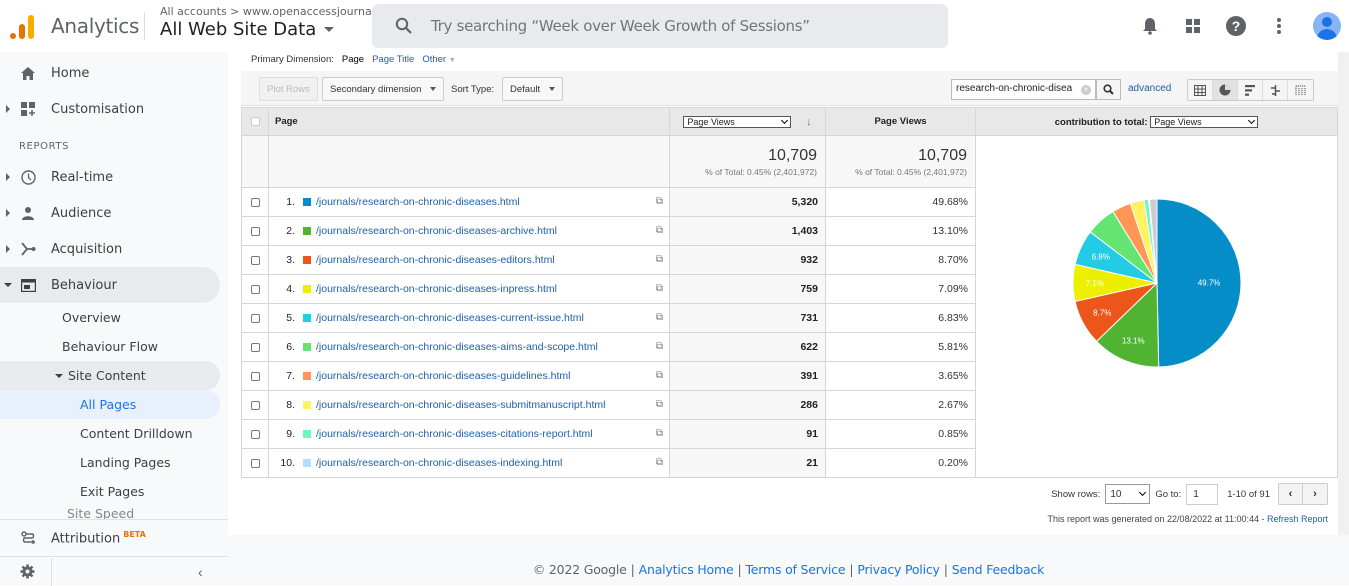 This screenshot has height=586, width=1349. Describe the element at coordinates (1297, 519) in the screenshot. I see `refresh-report-link: Refresh Report` at that location.